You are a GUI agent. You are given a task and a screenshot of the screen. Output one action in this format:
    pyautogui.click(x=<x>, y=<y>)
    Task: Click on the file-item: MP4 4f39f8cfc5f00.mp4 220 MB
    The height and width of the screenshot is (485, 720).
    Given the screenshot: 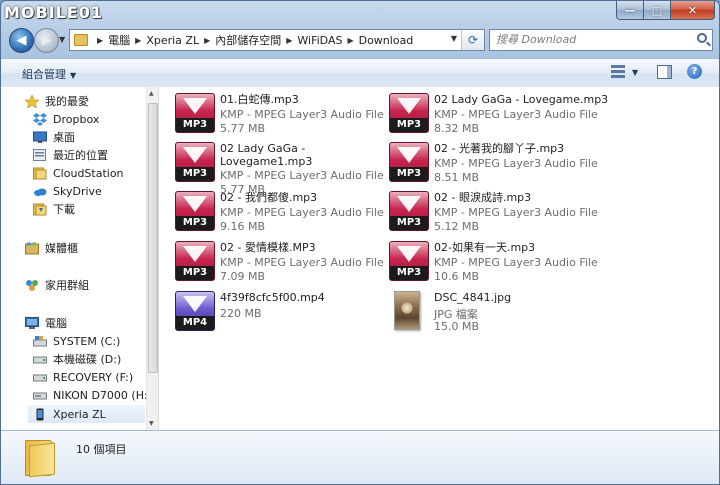 What is the action you would take?
    pyautogui.click(x=263, y=310)
    